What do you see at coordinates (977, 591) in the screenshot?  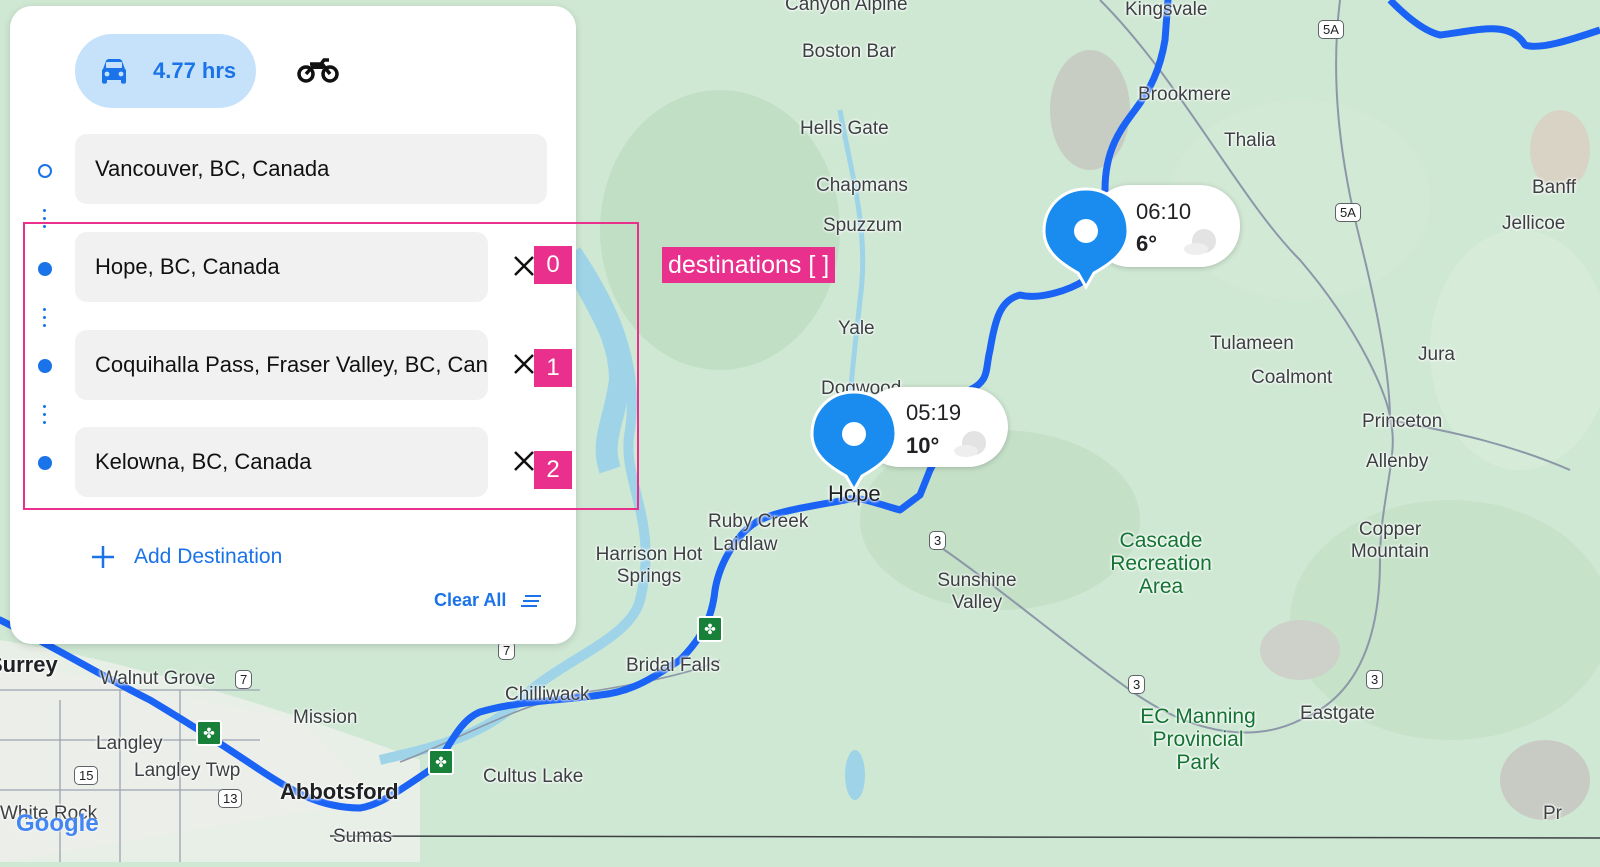 I see `map-label: Sunshine Valley` at bounding box center [977, 591].